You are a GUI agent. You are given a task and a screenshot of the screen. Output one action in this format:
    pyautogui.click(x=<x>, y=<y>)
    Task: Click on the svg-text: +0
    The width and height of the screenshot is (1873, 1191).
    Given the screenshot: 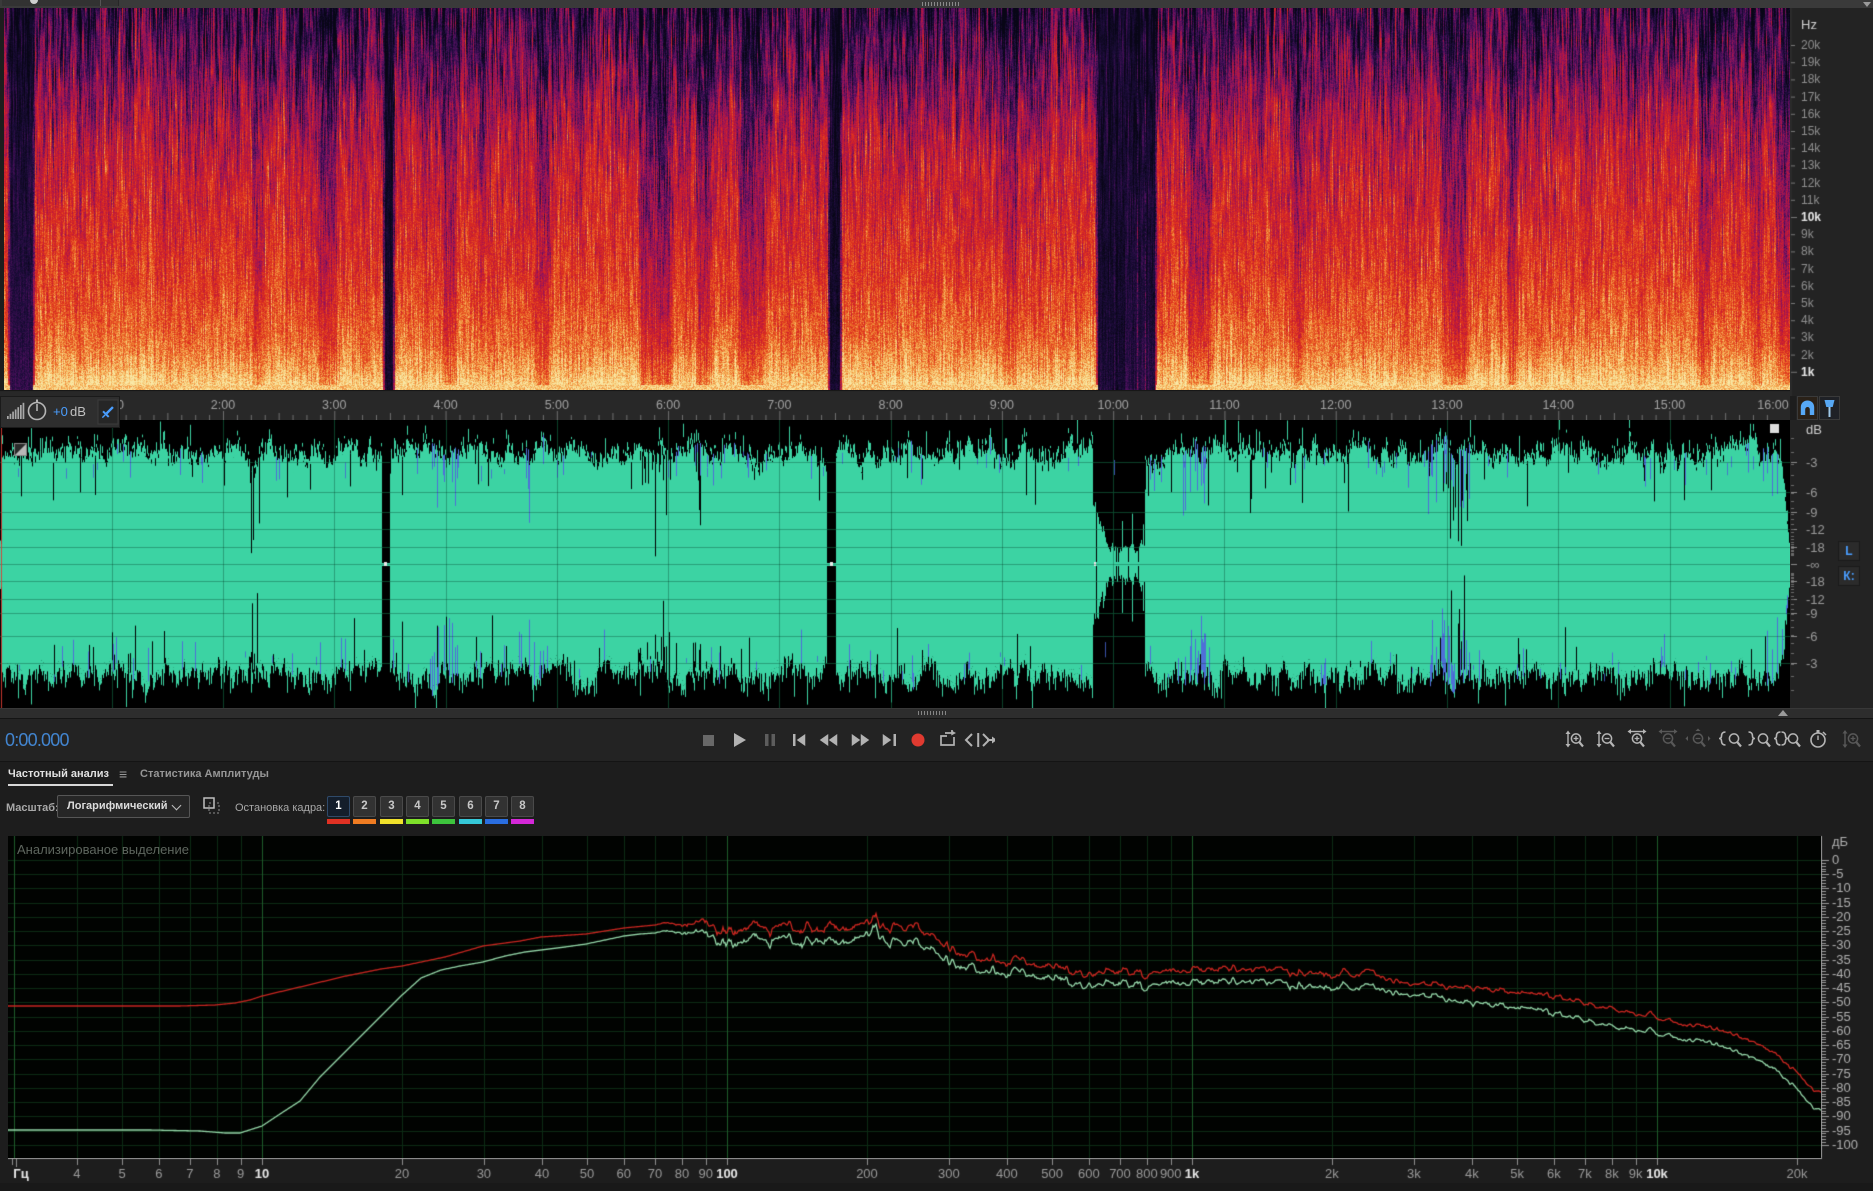 What is the action you would take?
    pyautogui.click(x=60, y=411)
    